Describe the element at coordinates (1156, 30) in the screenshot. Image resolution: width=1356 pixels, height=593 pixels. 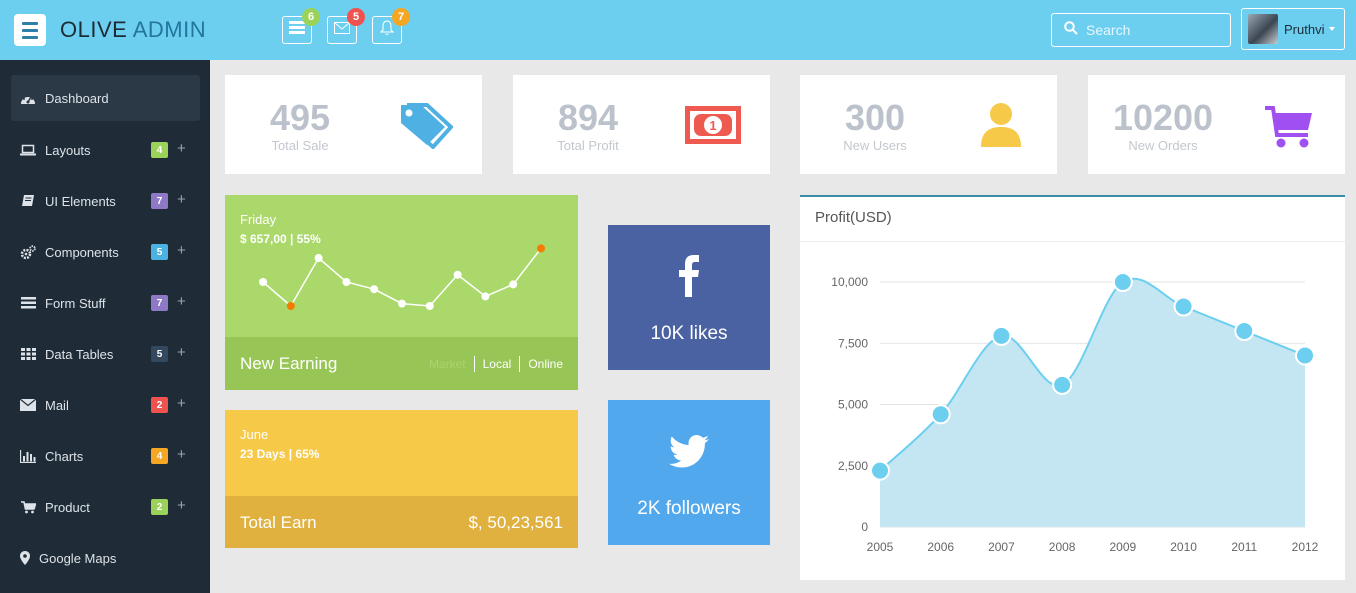
I see `search-input` at that location.